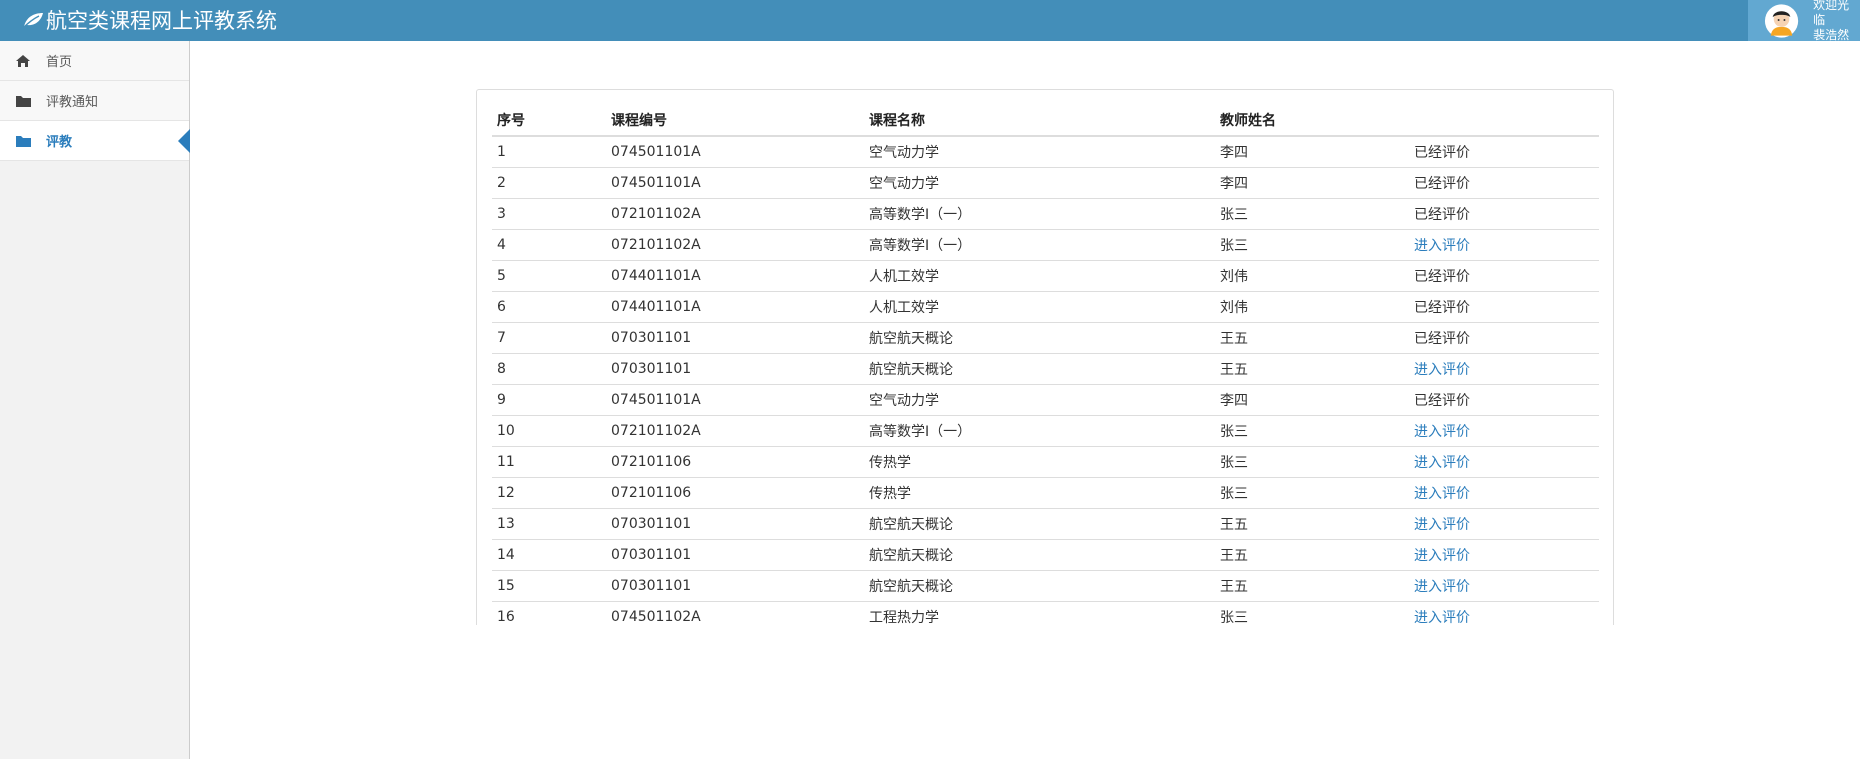 Image resolution: width=1860 pixels, height=759 pixels. Describe the element at coordinates (501, 368) in the screenshot. I see `row-number: 8` at that location.